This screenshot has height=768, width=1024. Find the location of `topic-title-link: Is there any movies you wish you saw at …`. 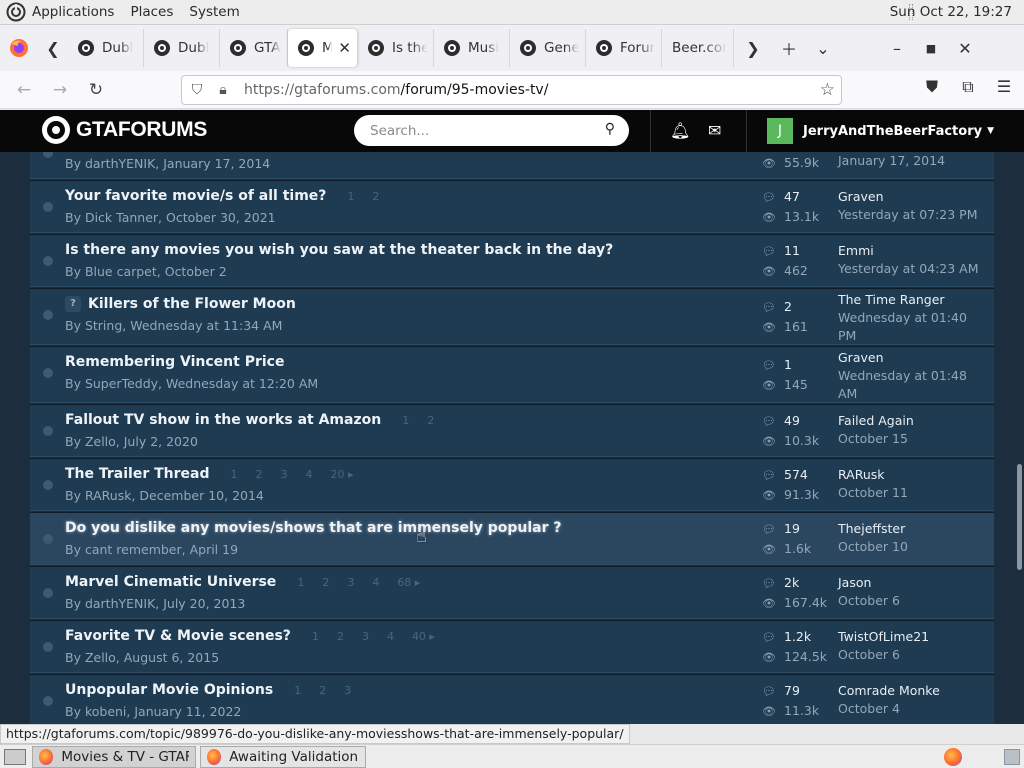

topic-title-link: Is there any movies you wish you saw at … is located at coordinates (339, 250).